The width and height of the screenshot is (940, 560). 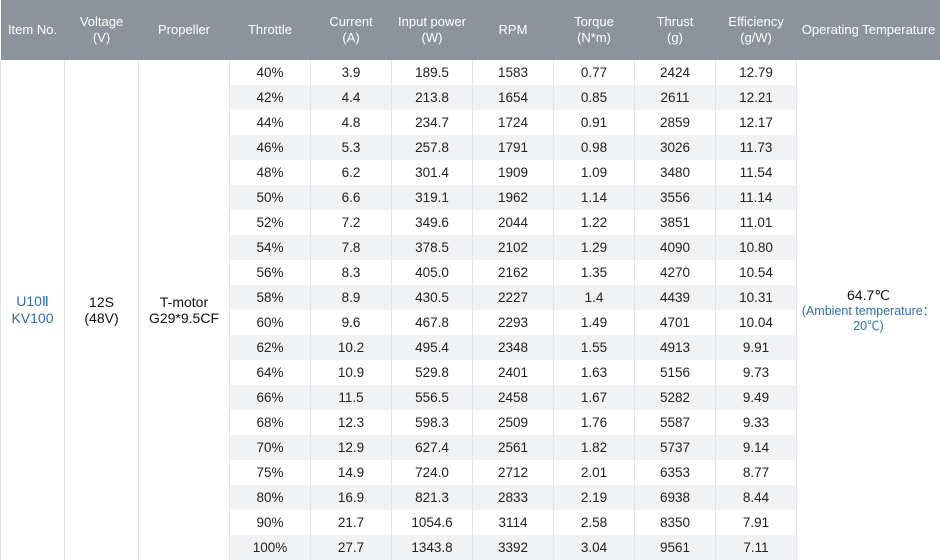 I want to click on efficiency-cell: 9.14, so click(x=756, y=447).